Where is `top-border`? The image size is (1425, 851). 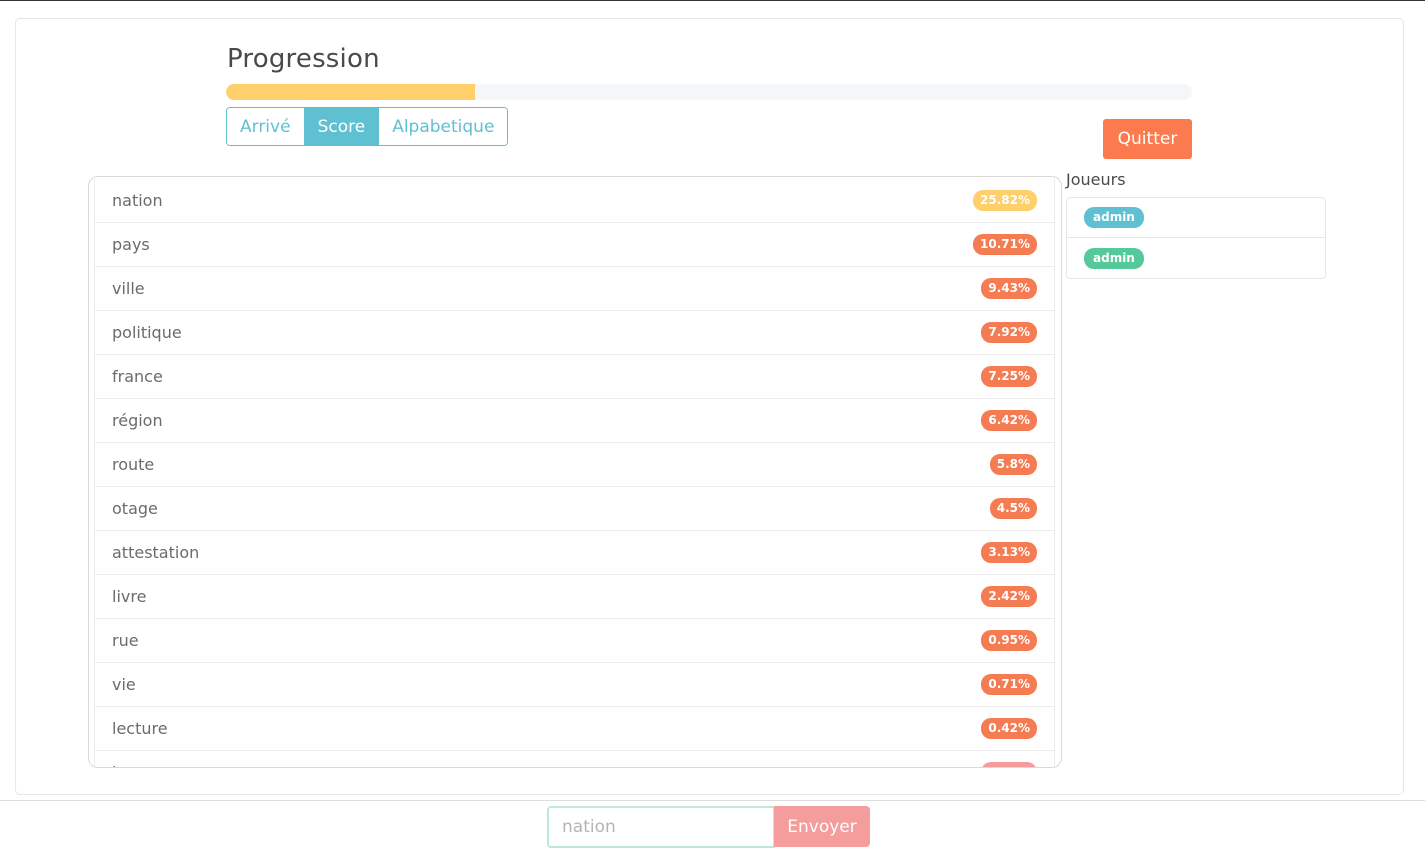
top-border is located at coordinates (712, 0).